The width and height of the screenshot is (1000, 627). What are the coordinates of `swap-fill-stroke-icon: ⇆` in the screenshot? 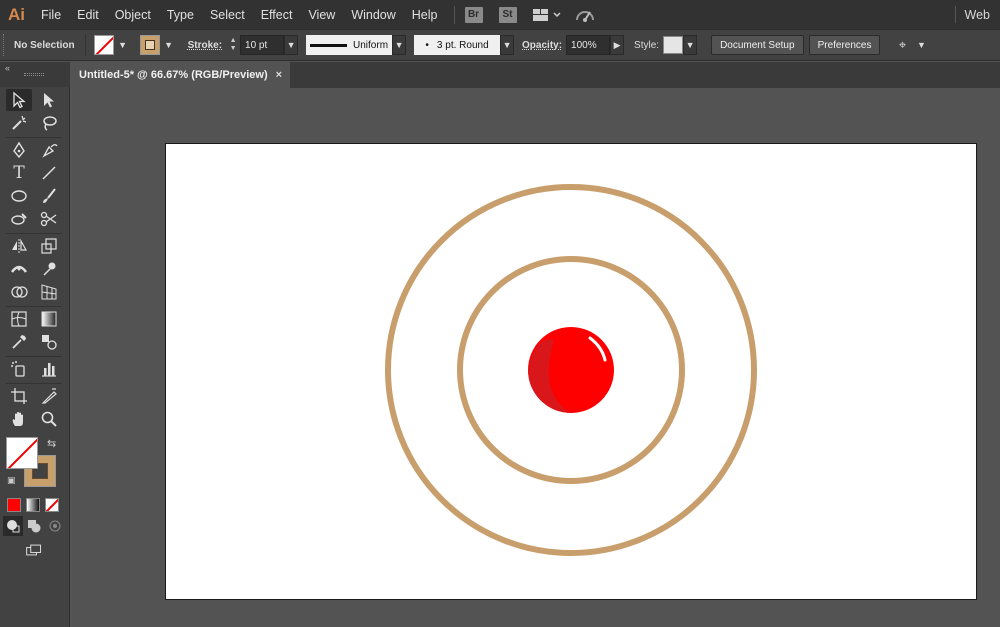 It's located at (51, 443).